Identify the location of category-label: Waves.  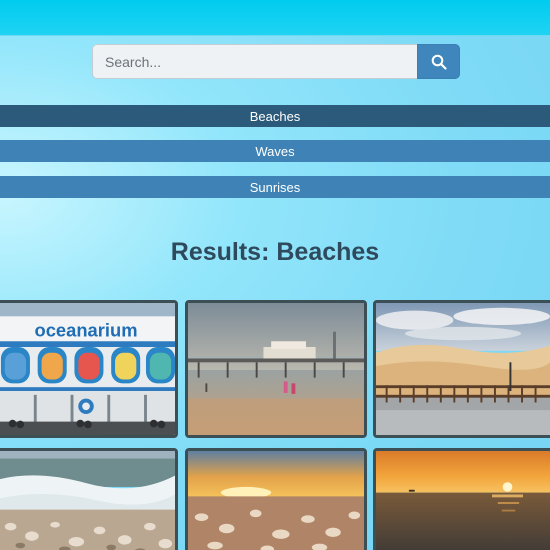
(275, 151).